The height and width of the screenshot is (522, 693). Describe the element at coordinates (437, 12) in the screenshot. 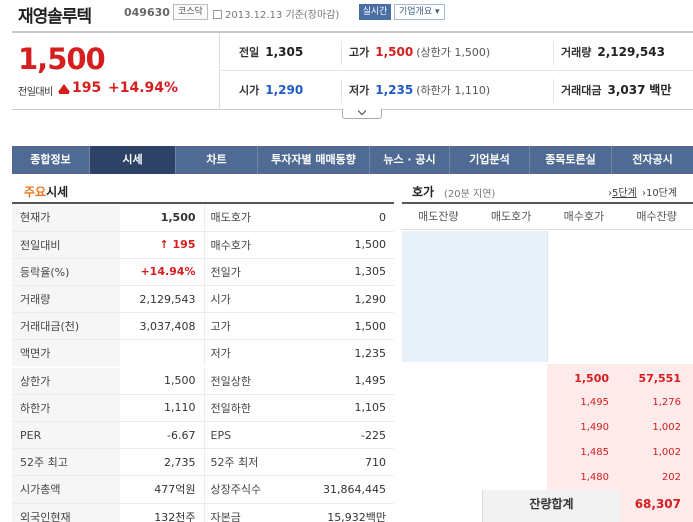

I see `chevron-down-icon: ▾` at that location.